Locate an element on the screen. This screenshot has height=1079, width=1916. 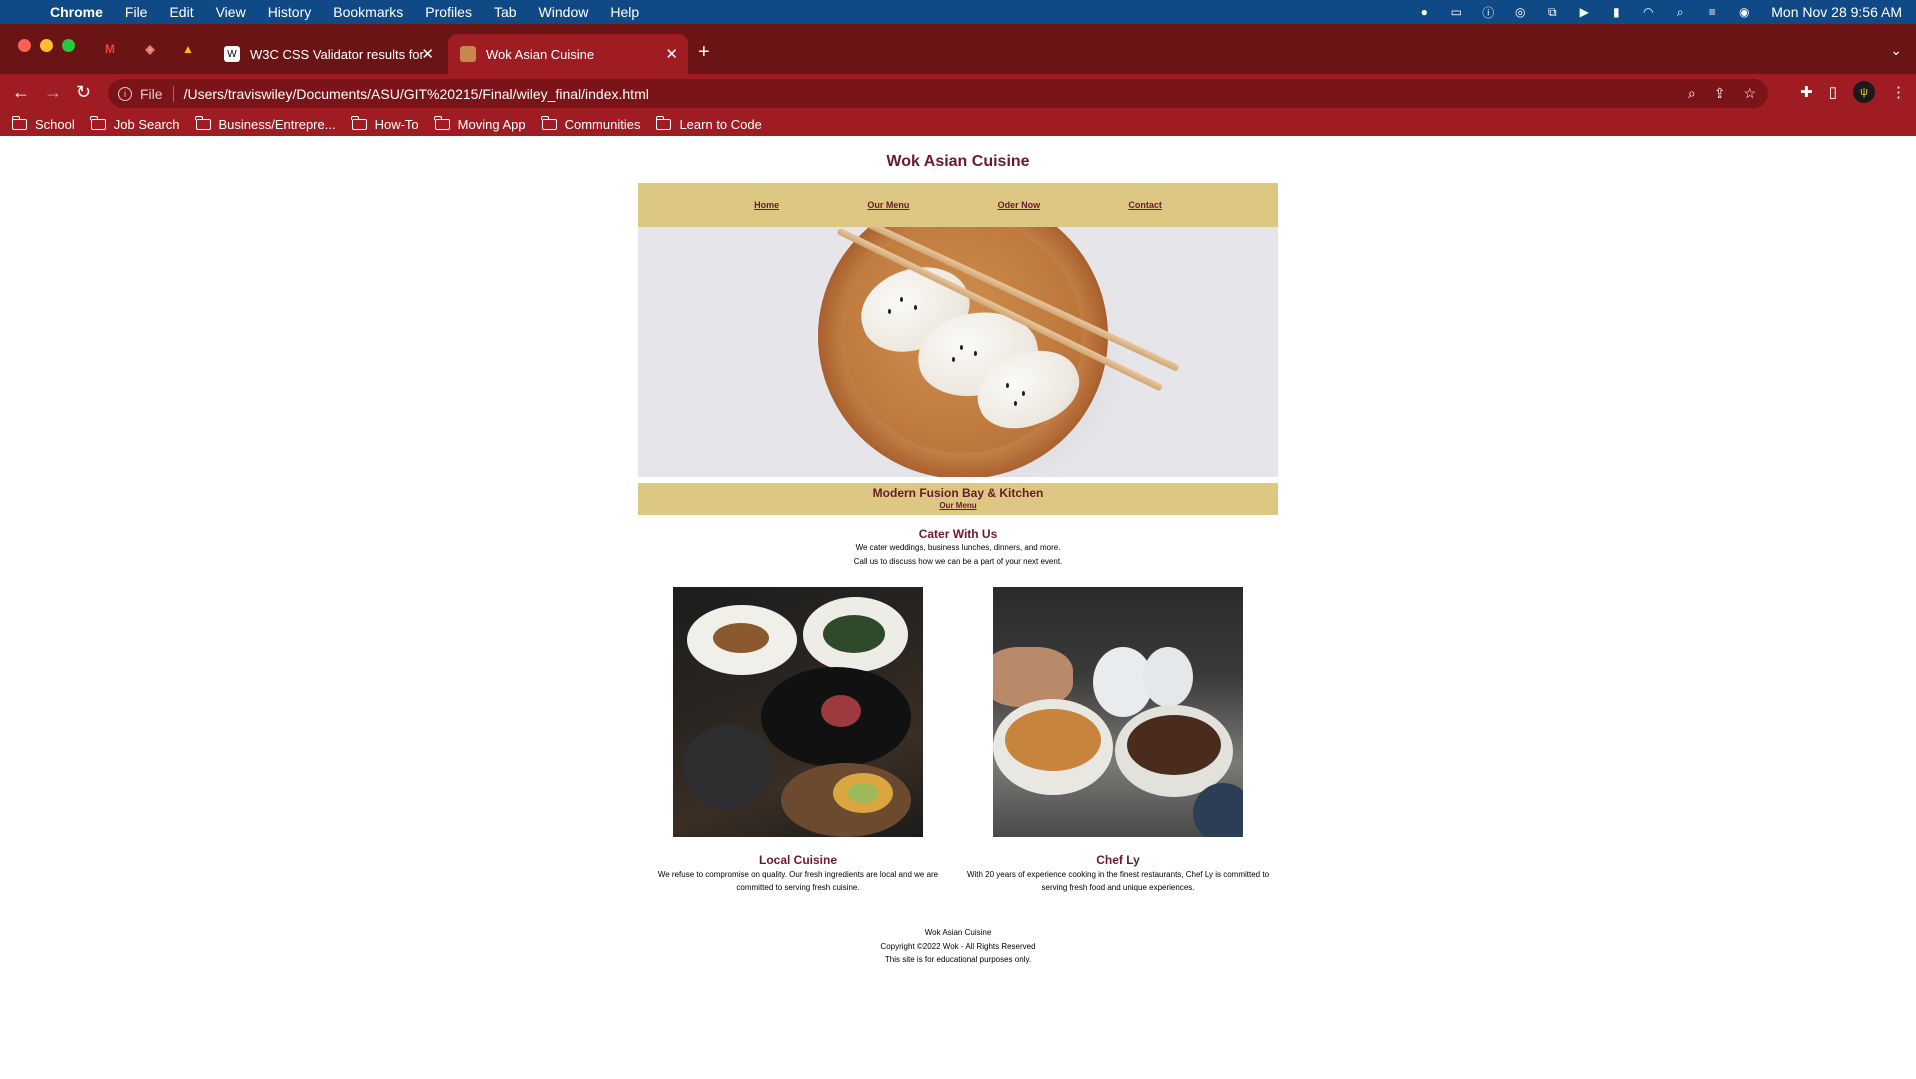
menu-tab: Tab is located at coordinates (505, 12).